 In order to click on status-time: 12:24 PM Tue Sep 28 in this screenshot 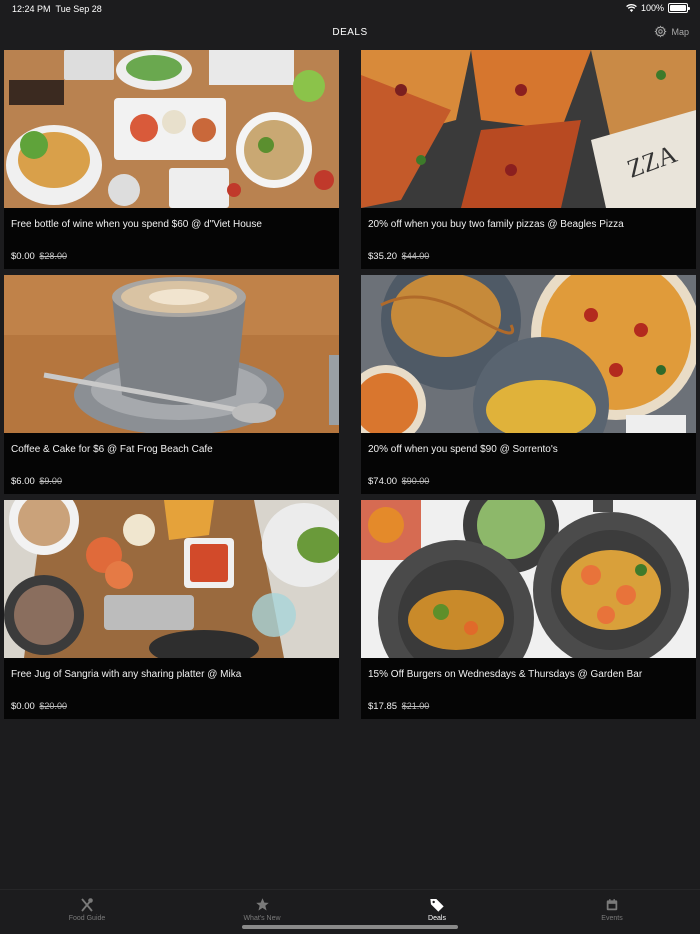, I will do `click(57, 9)`.